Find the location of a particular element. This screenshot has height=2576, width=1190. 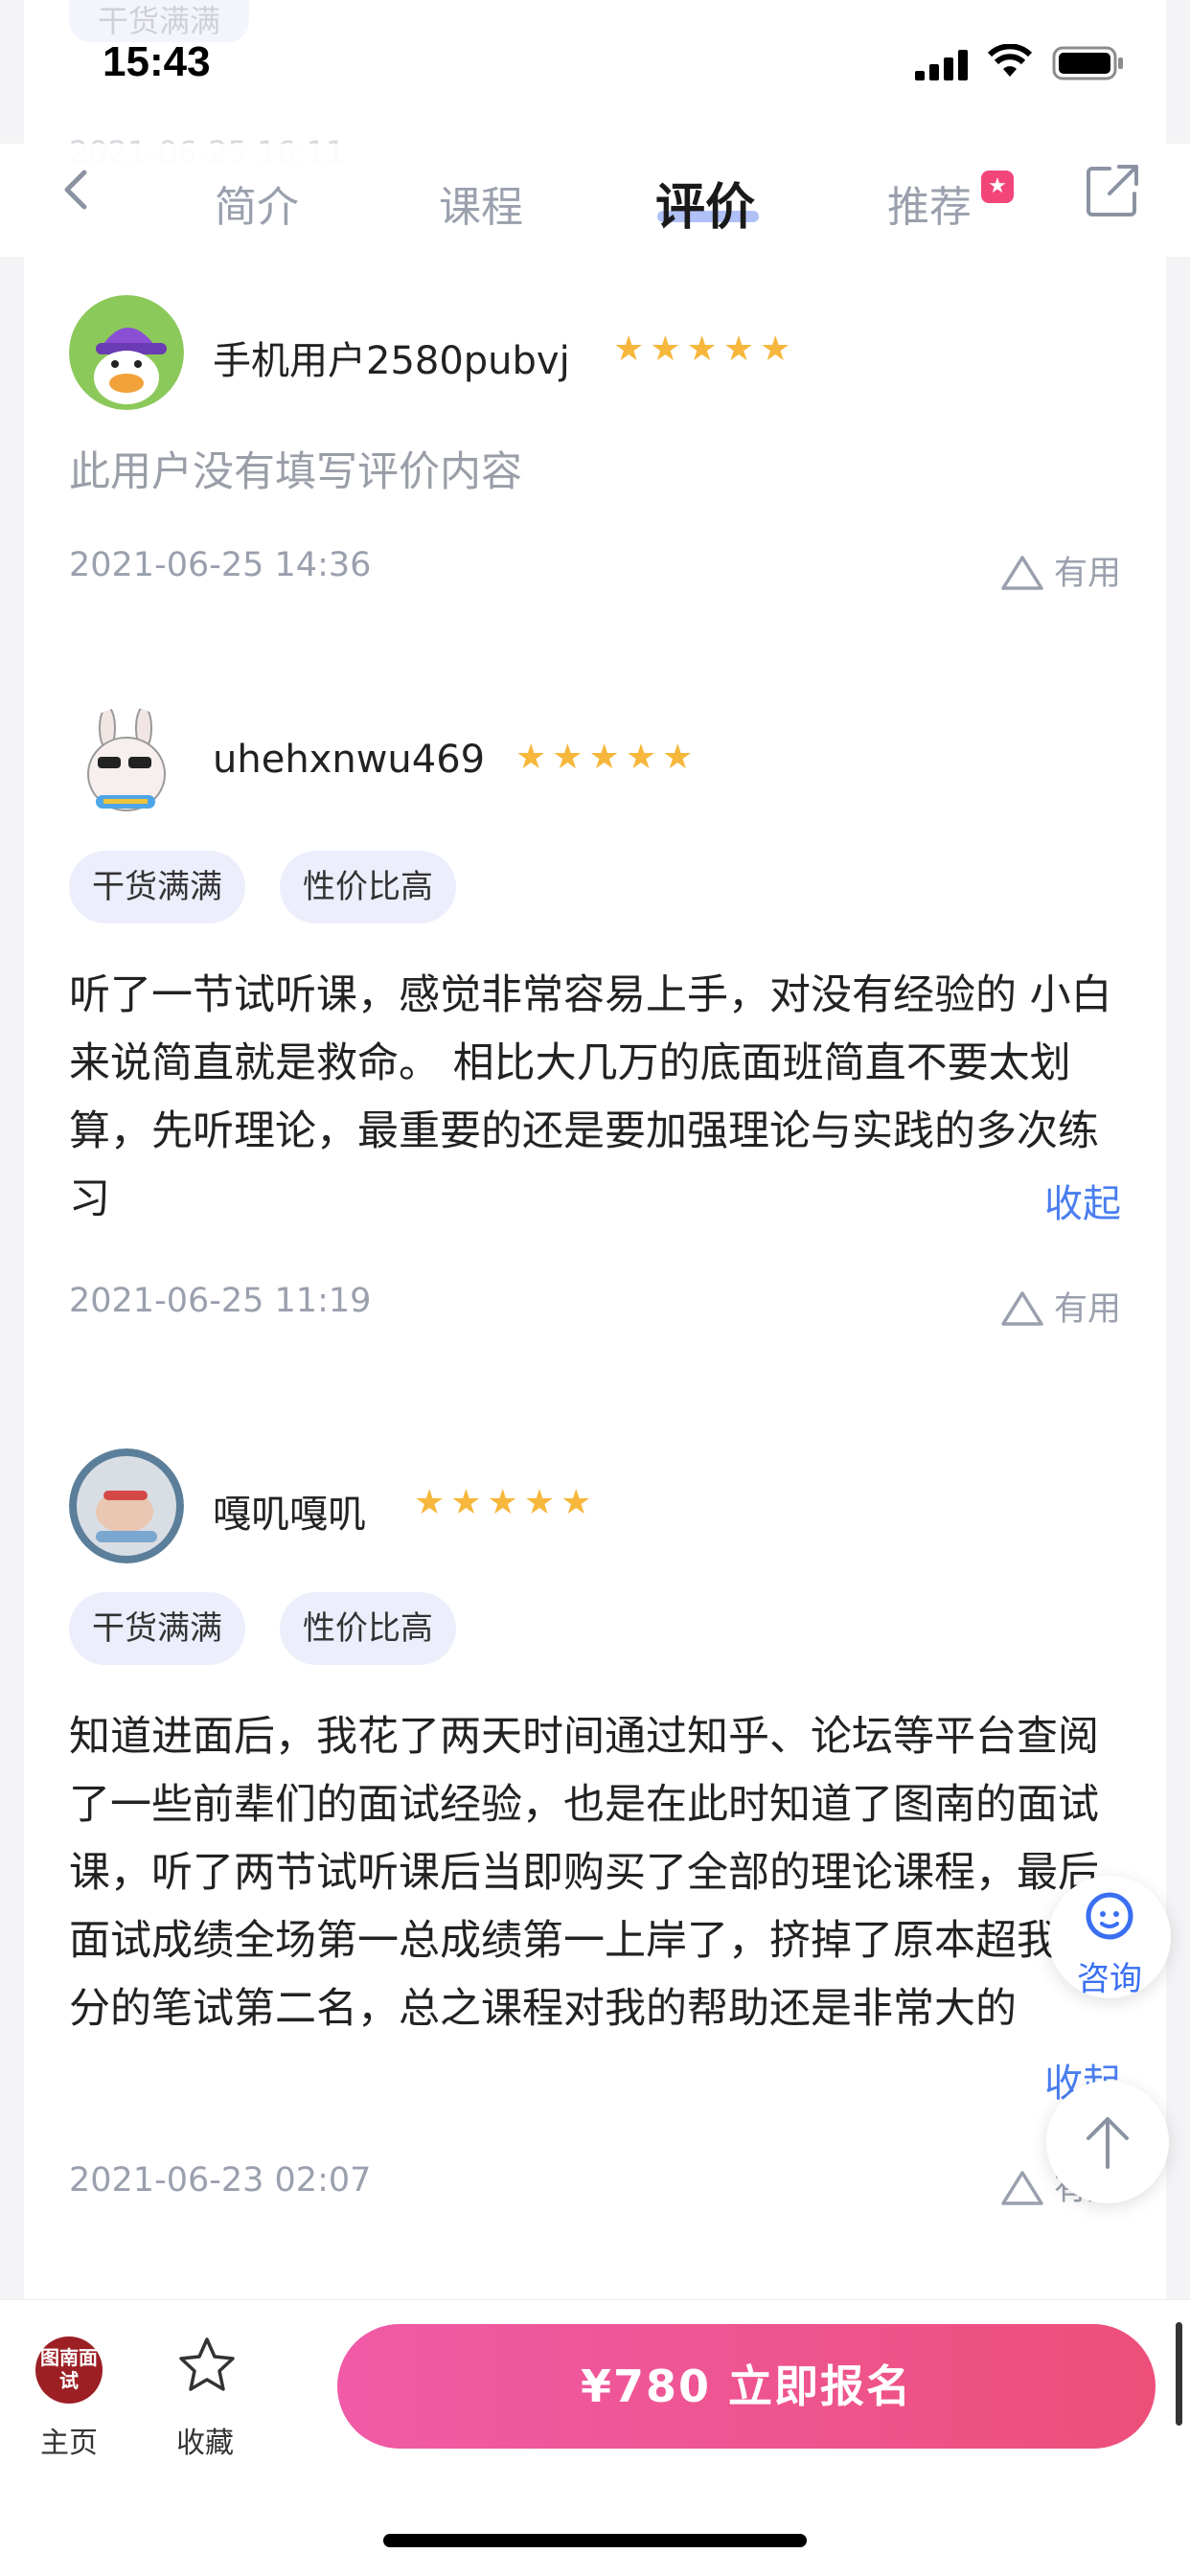

username: 嘎叽嘎叽 is located at coordinates (289, 1515).